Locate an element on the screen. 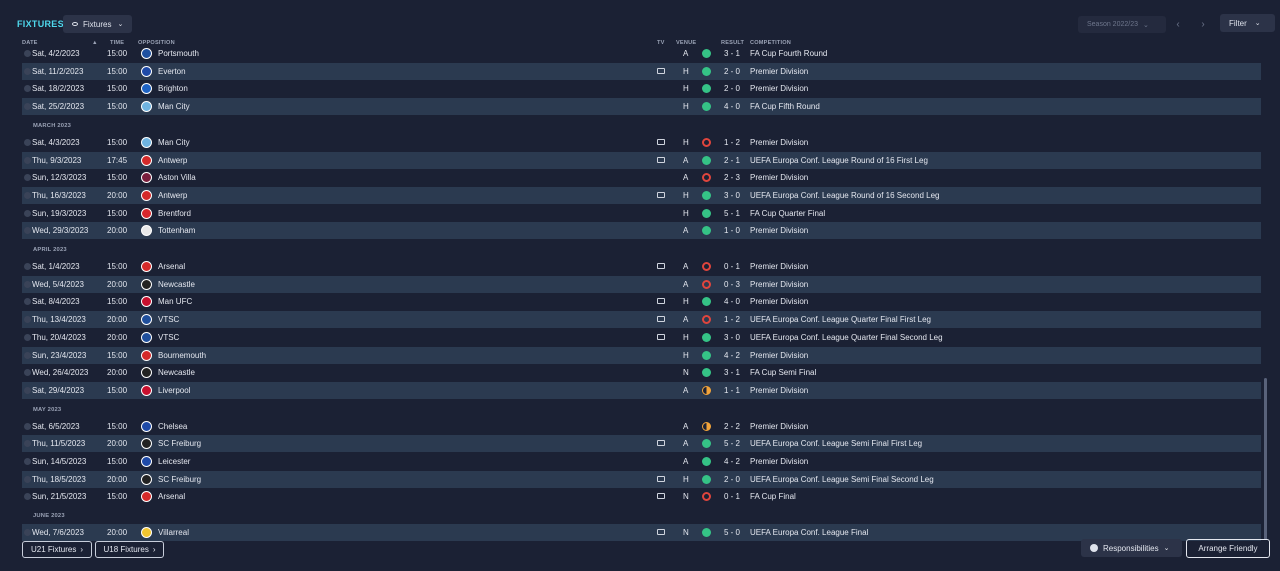 The width and height of the screenshot is (1280, 571). col-opposition: OPPOSITION is located at coordinates (156, 43).